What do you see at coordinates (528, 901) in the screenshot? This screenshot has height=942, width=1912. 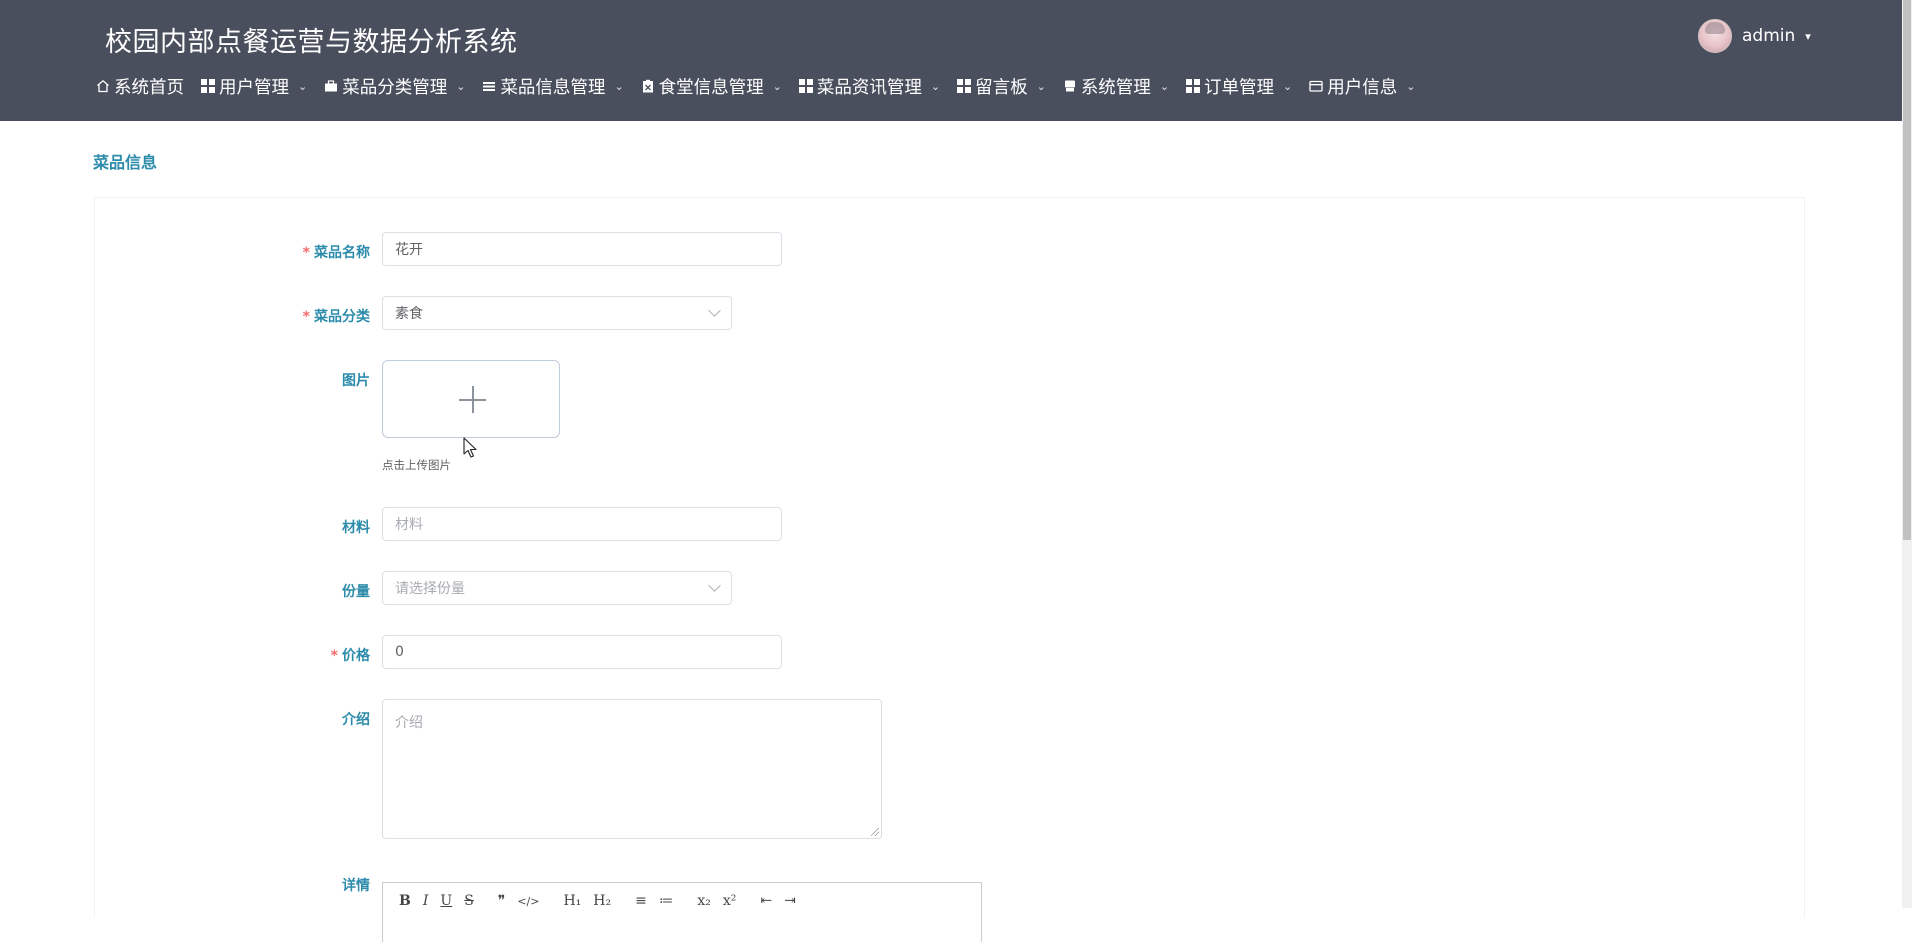 I see `code-block-button: </>` at bounding box center [528, 901].